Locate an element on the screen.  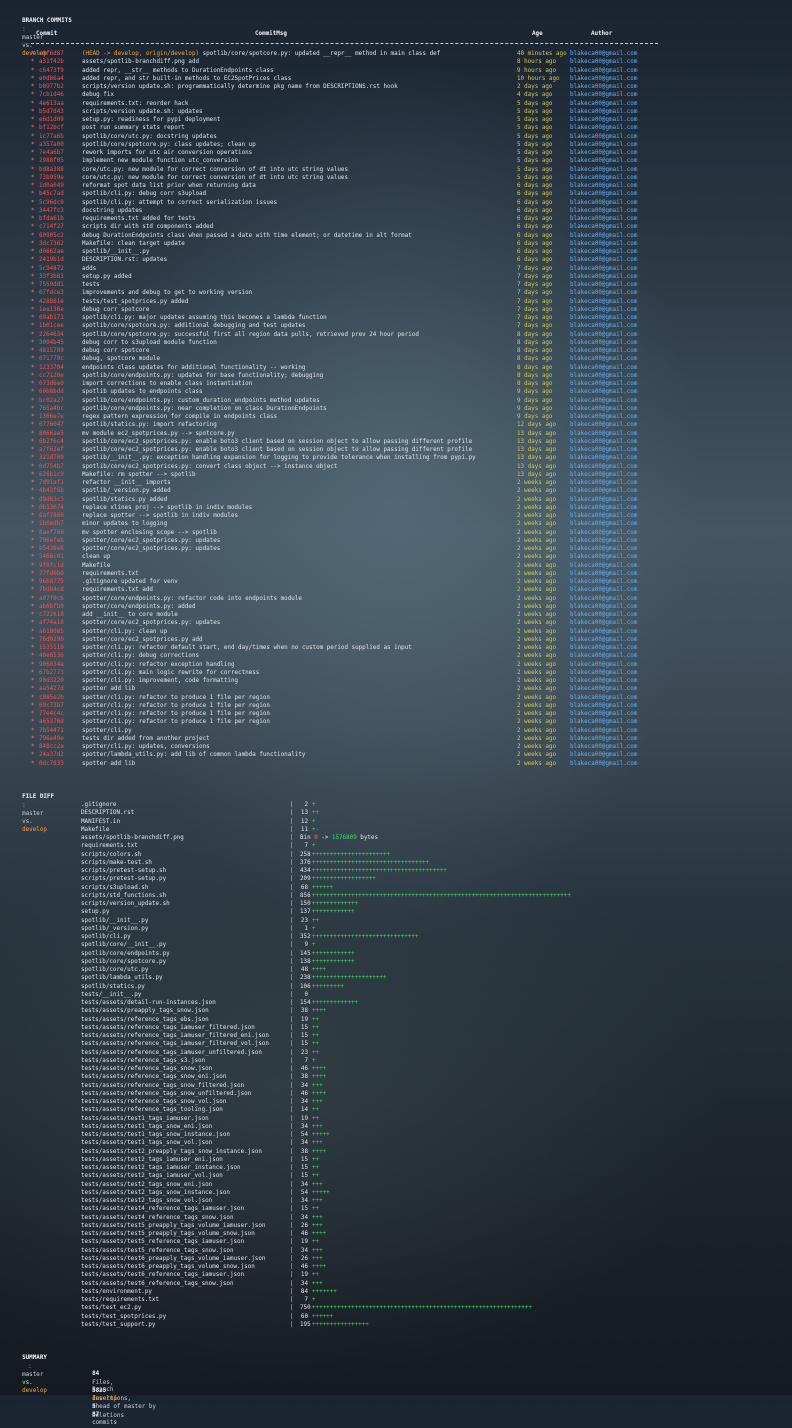
commit-hash: a357a00 is located at coordinates (51, 145).